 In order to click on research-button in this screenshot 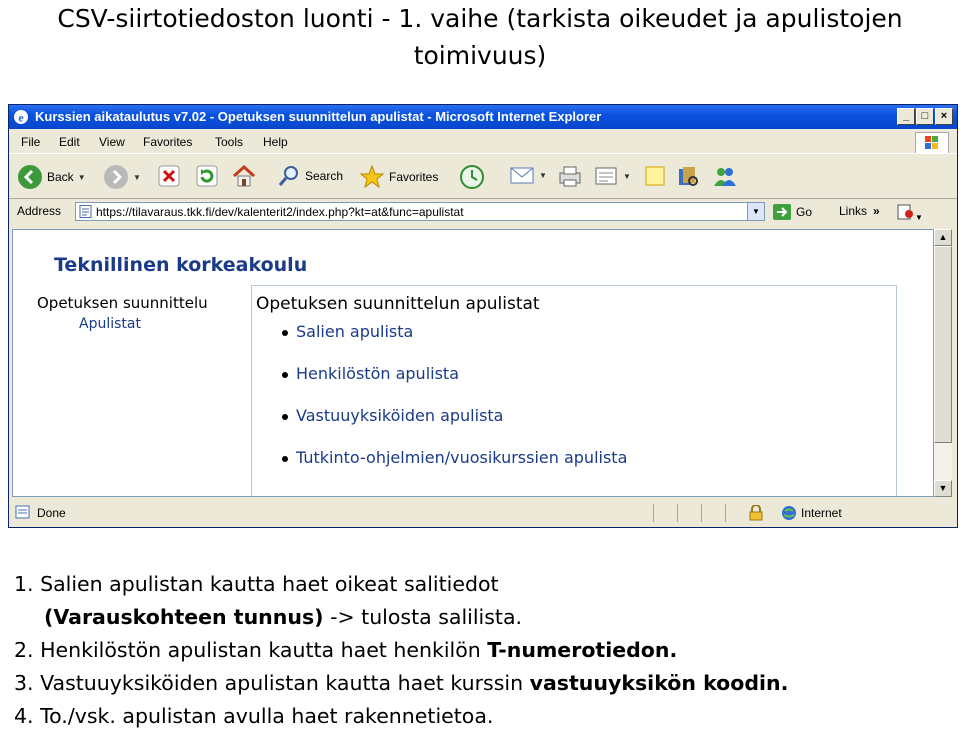, I will do `click(688, 177)`.